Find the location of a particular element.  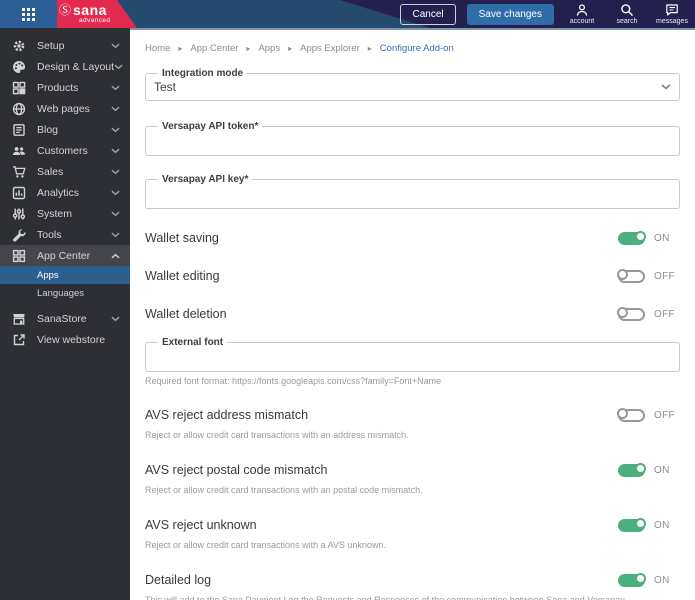

external-font-label: External font is located at coordinates (193, 342).